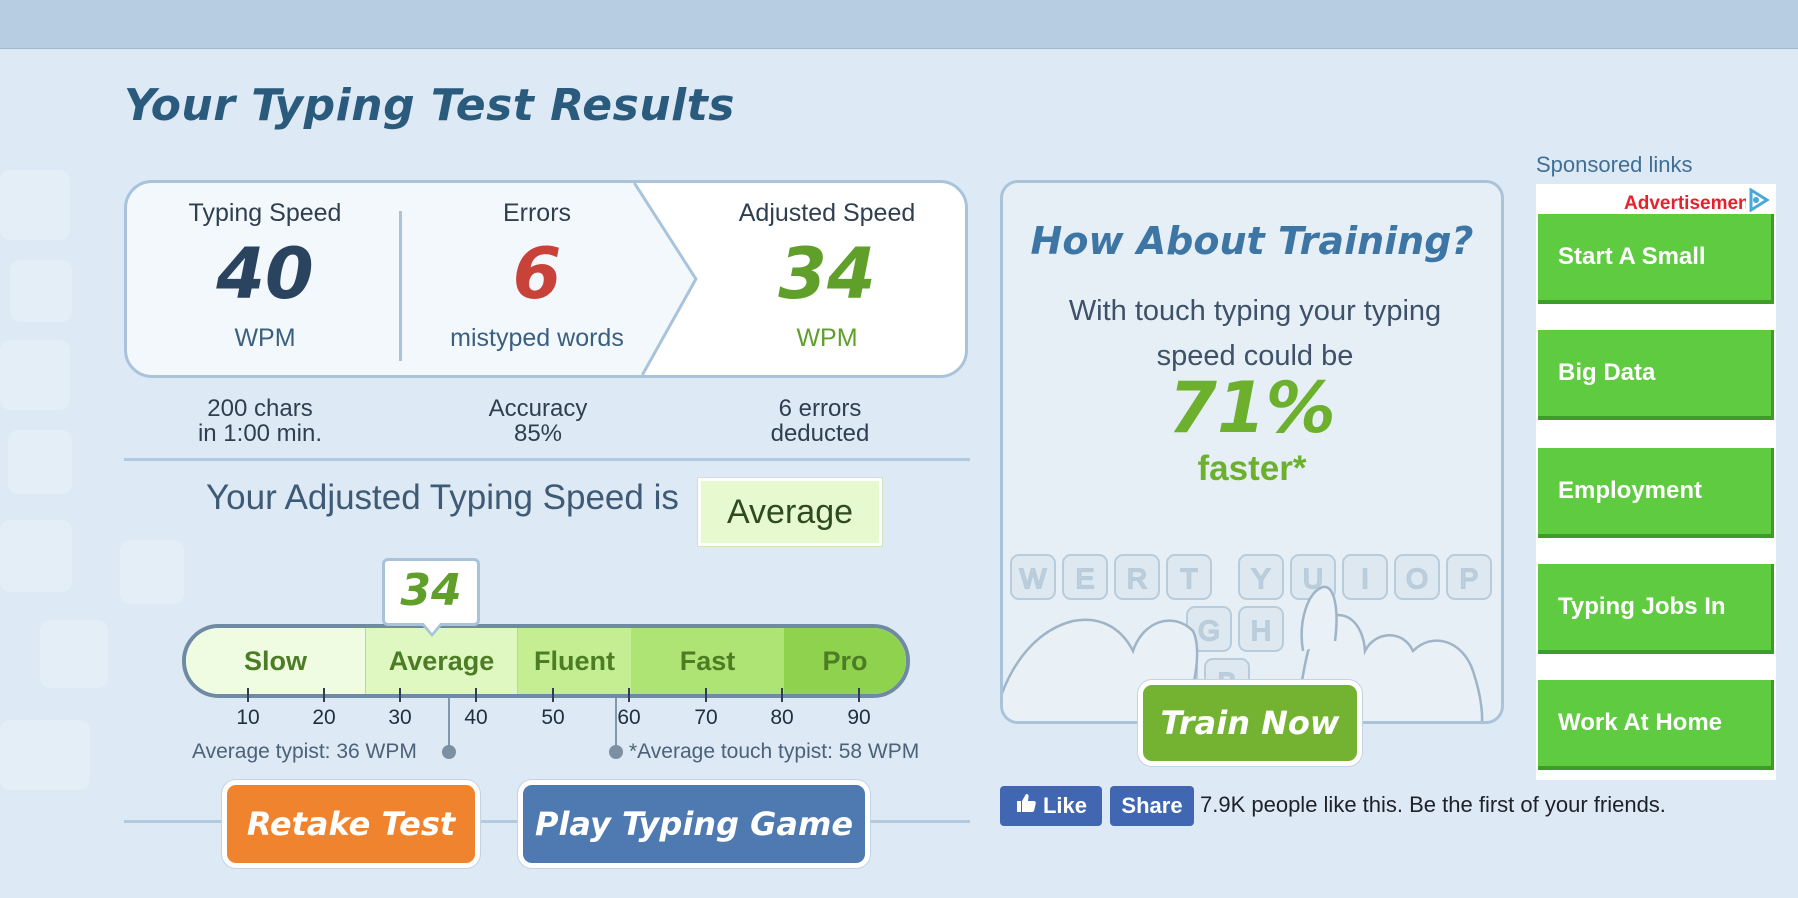 The height and width of the screenshot is (898, 1798). What do you see at coordinates (1261, 630) in the screenshot?
I see `svg-text: H` at bounding box center [1261, 630].